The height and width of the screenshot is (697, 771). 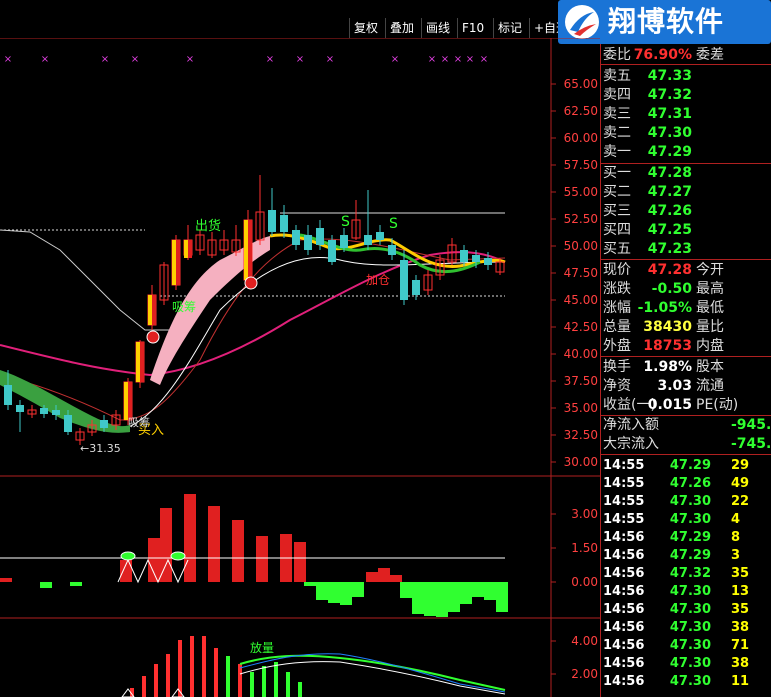 What do you see at coordinates (669, 230) in the screenshot?
I see `quote-value: 47.25` at bounding box center [669, 230].